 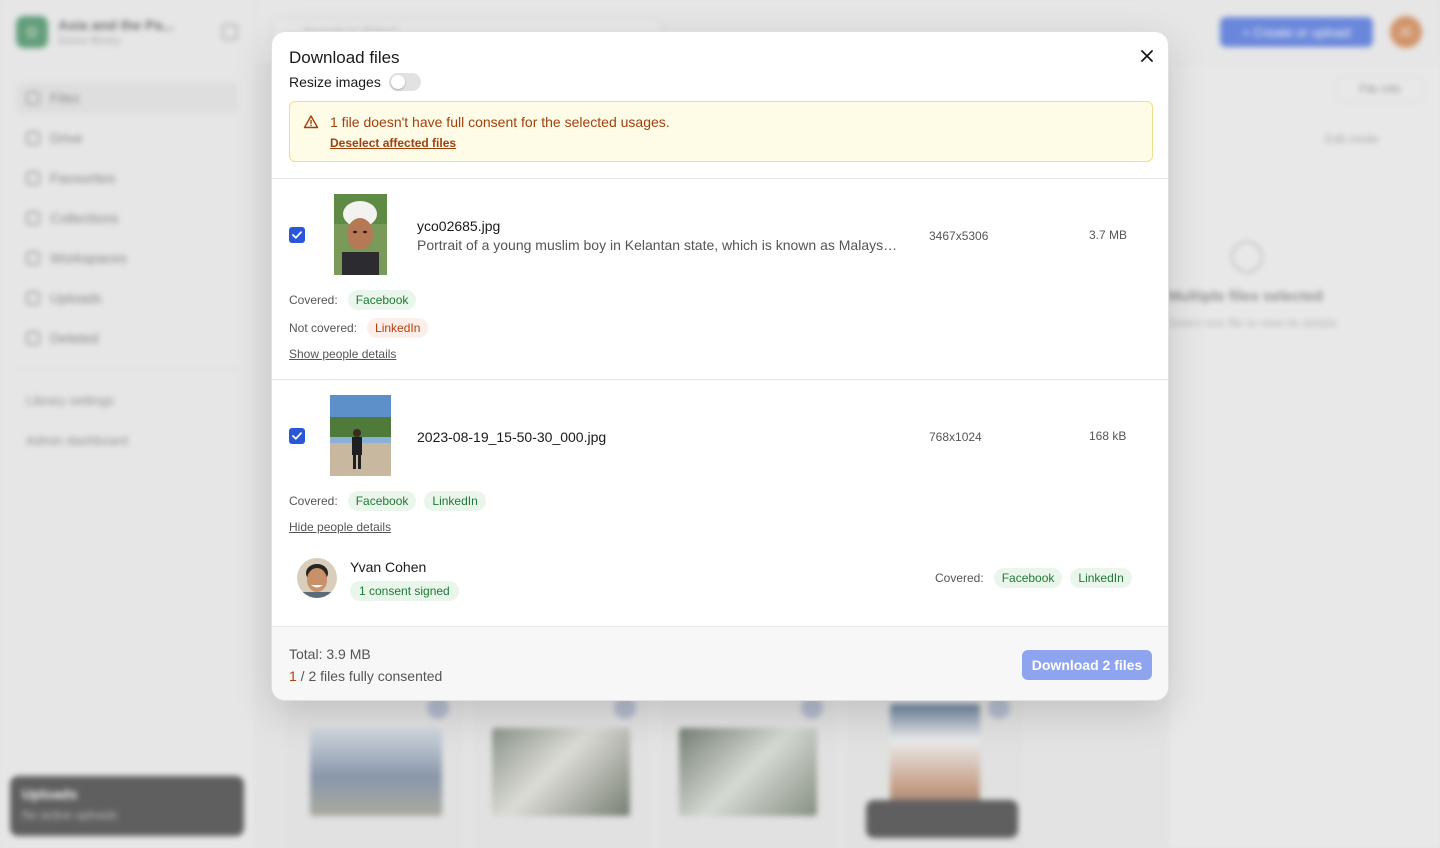 I want to click on consented-text: / 2 files fully consented, so click(x=369, y=676).